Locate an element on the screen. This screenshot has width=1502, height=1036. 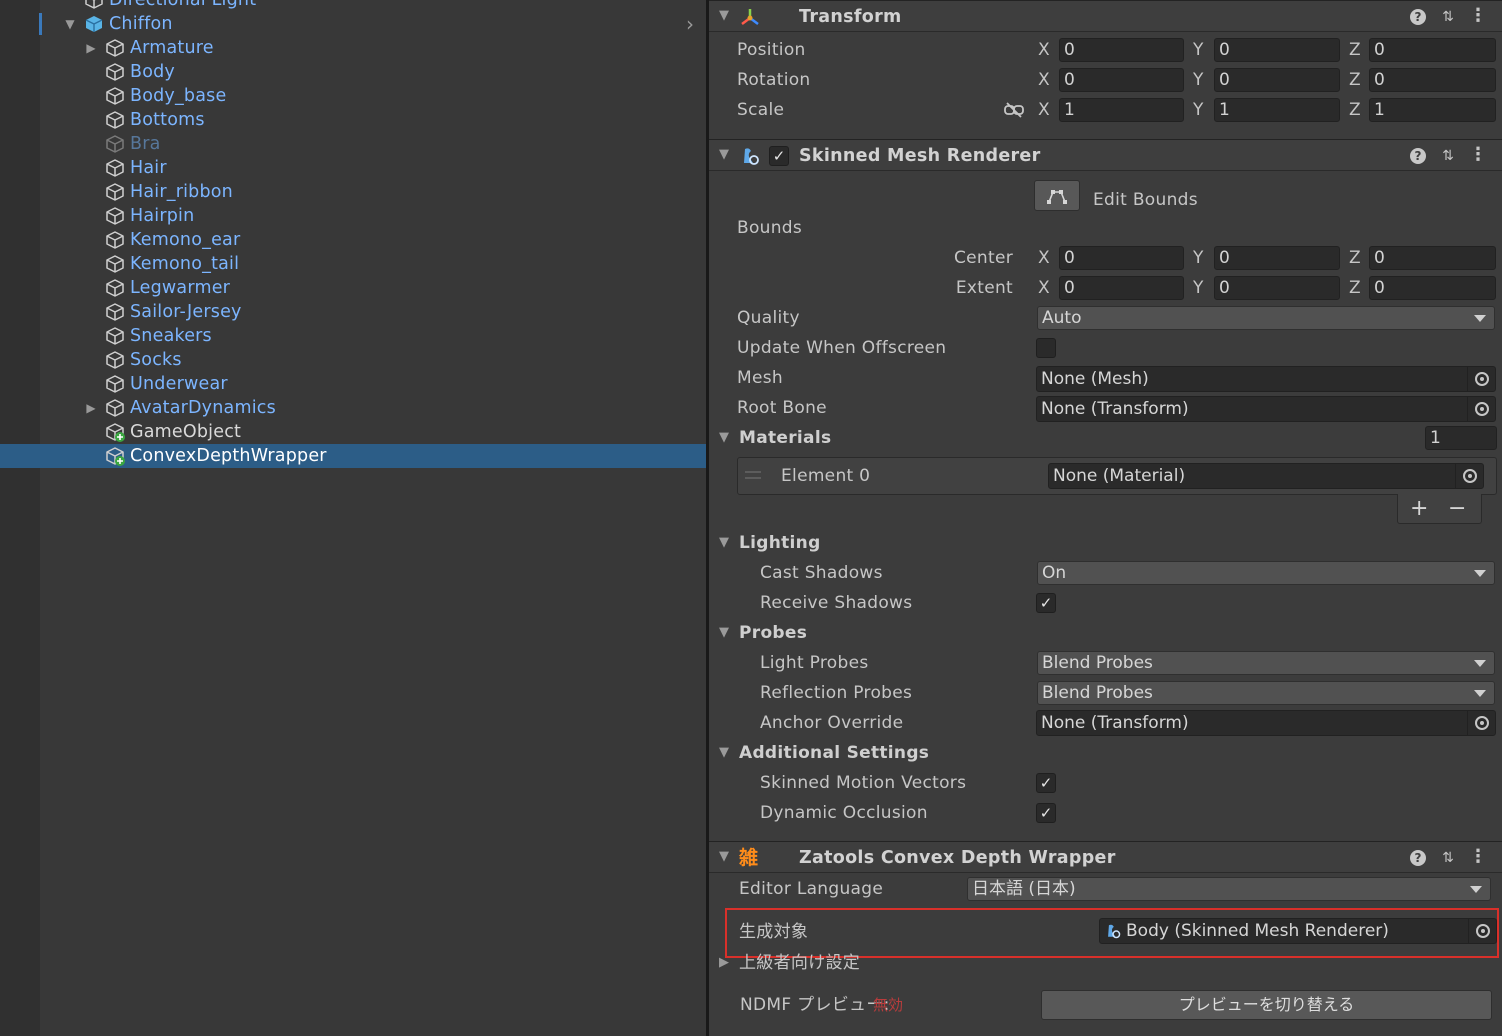
hierarchy-item: Sailor-Jersey is located at coordinates (353, 312).